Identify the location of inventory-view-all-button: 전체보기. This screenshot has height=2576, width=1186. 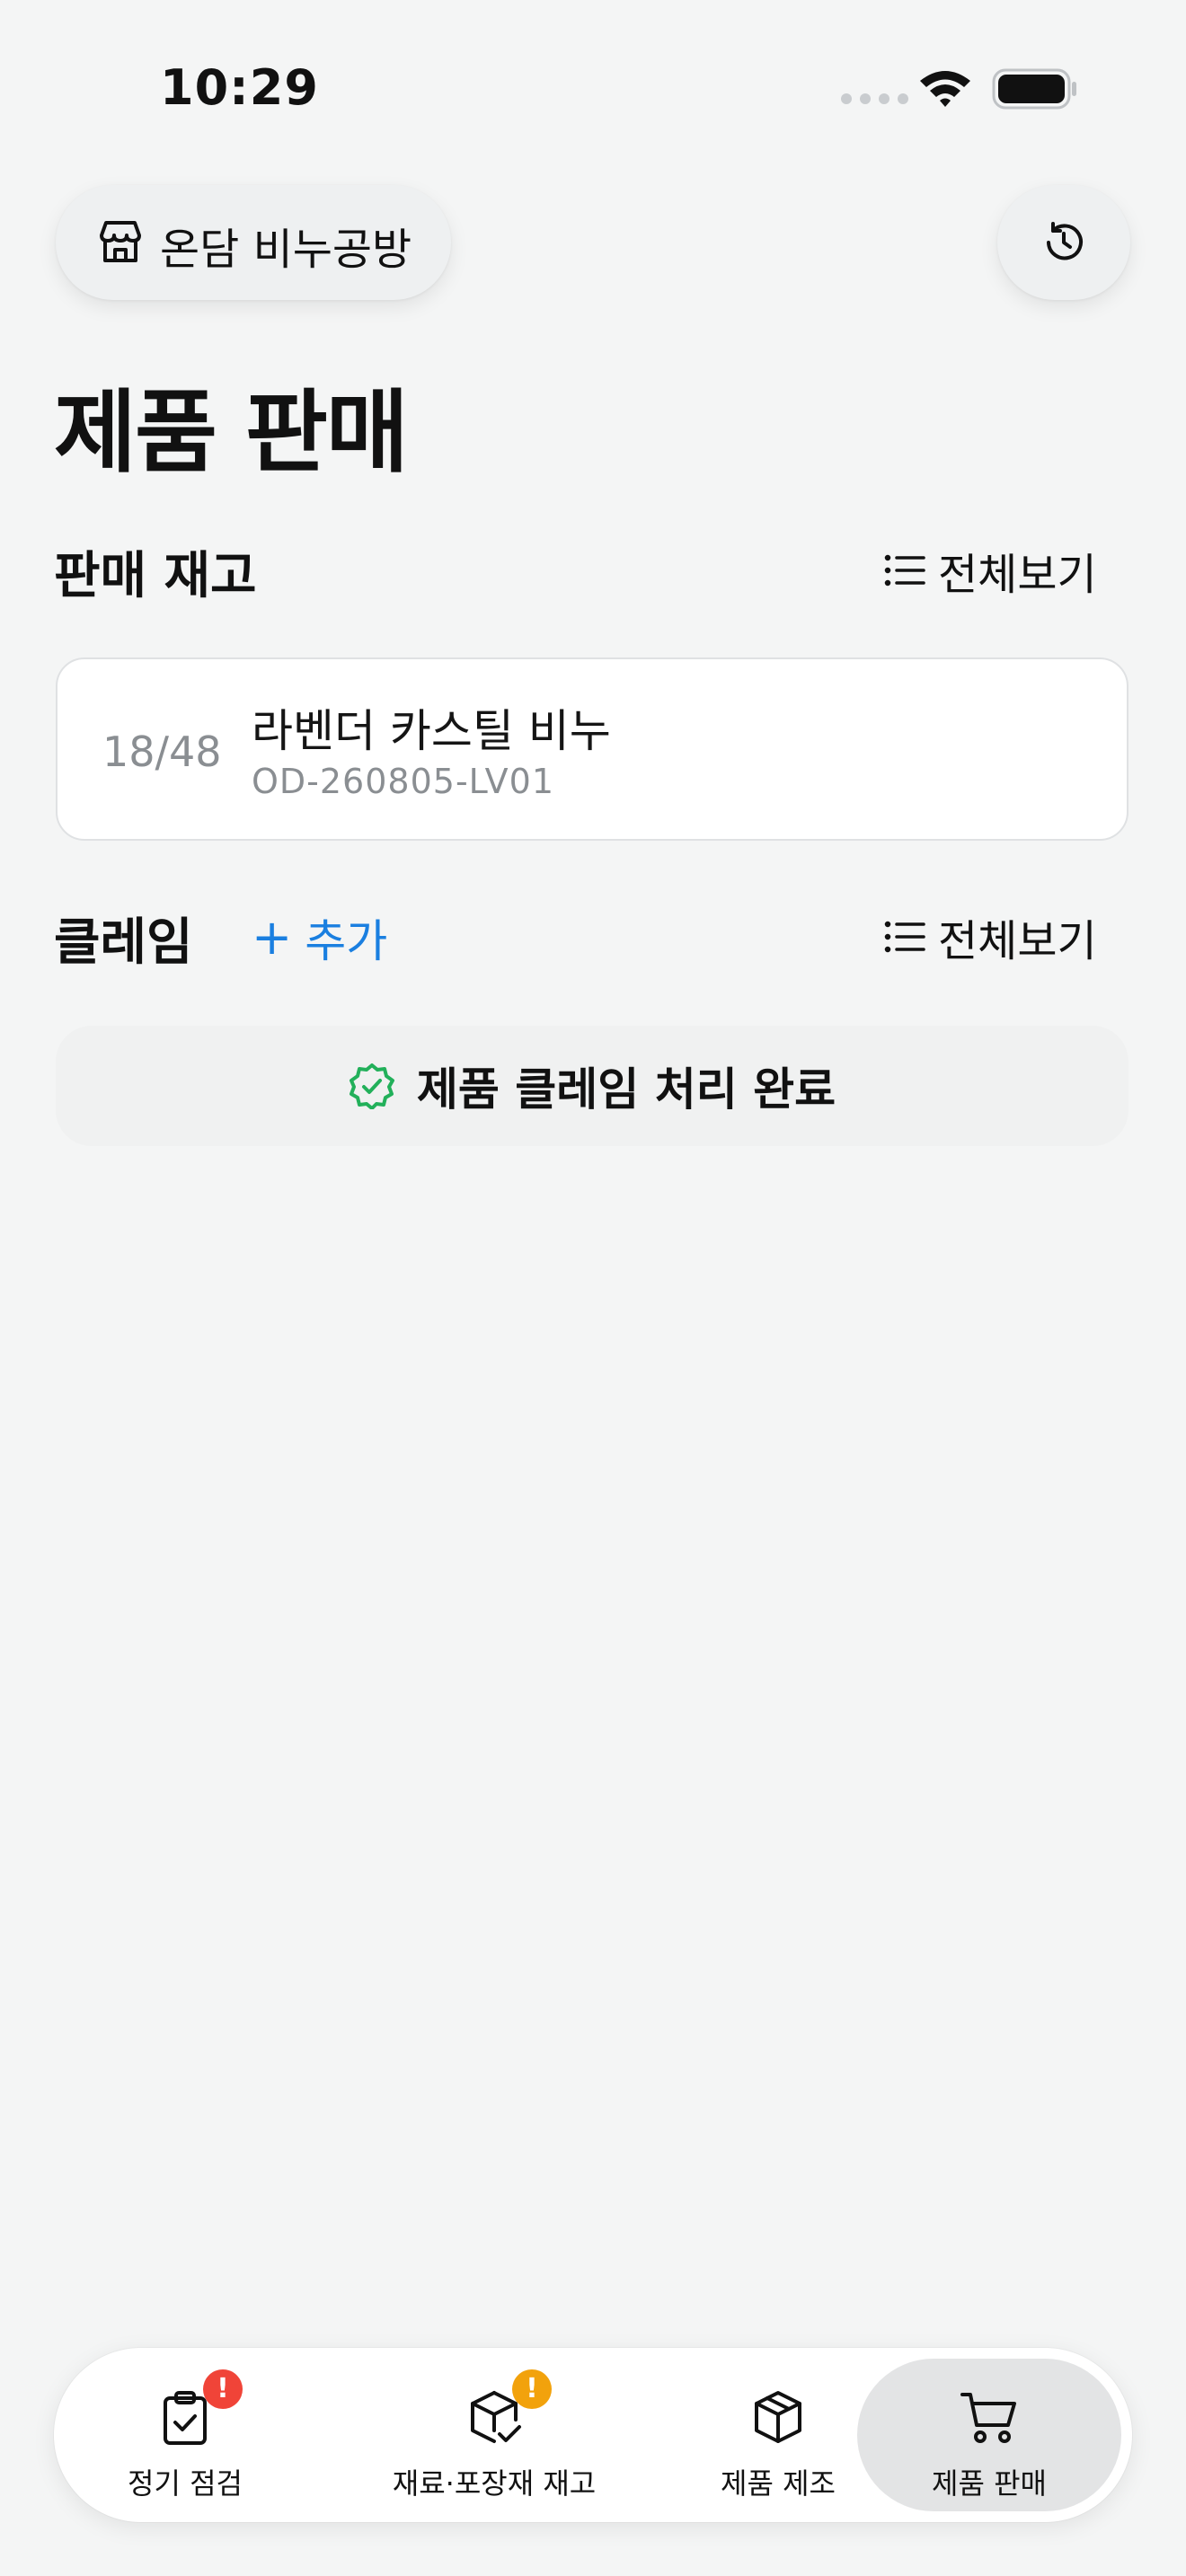
(990, 570).